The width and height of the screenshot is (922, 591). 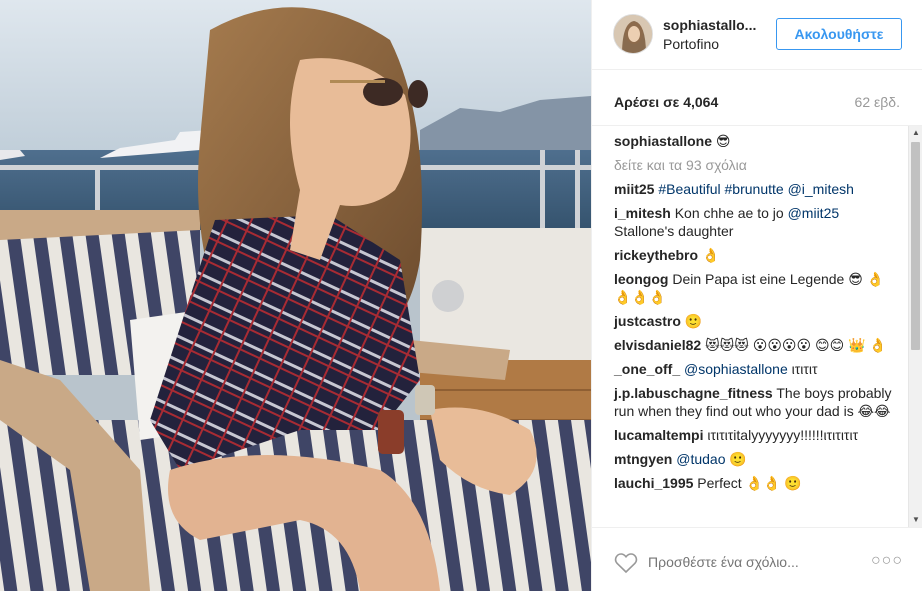 What do you see at coordinates (626, 563) in the screenshot?
I see `heart-icon` at bounding box center [626, 563].